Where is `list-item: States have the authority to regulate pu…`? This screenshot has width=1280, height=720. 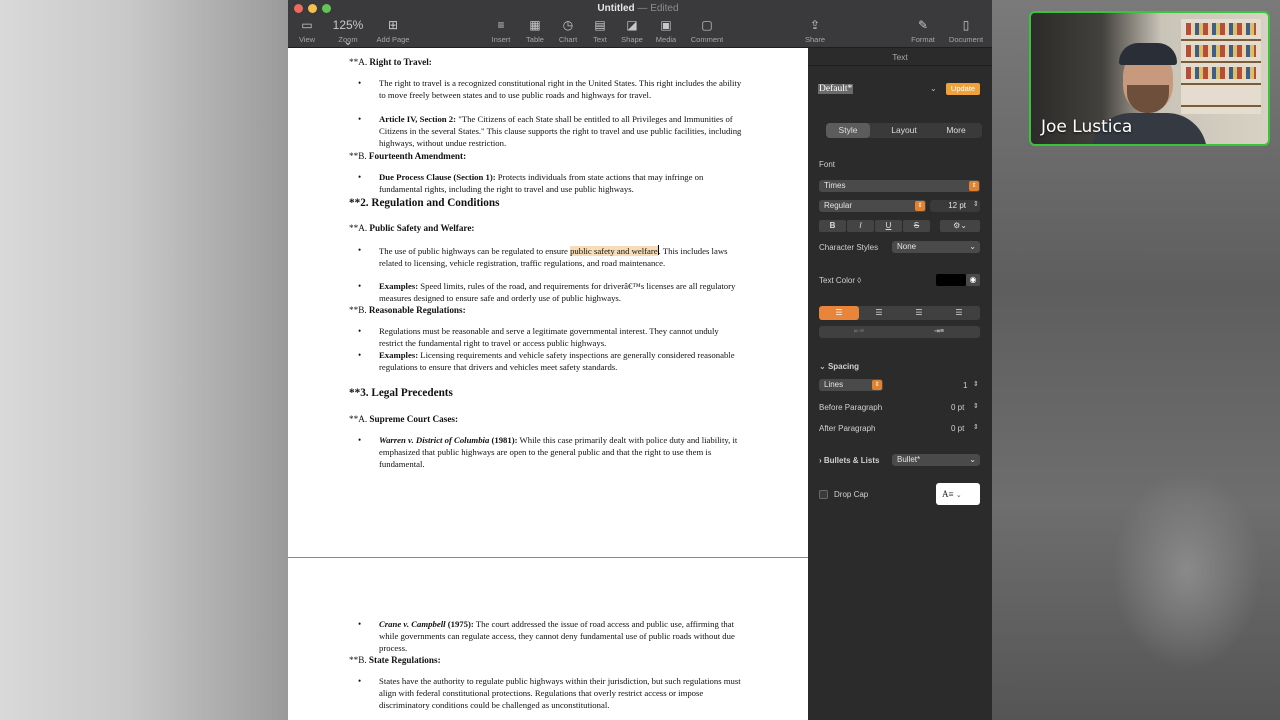 list-item: States have the authority to regulate pu… is located at coordinates (561, 693).